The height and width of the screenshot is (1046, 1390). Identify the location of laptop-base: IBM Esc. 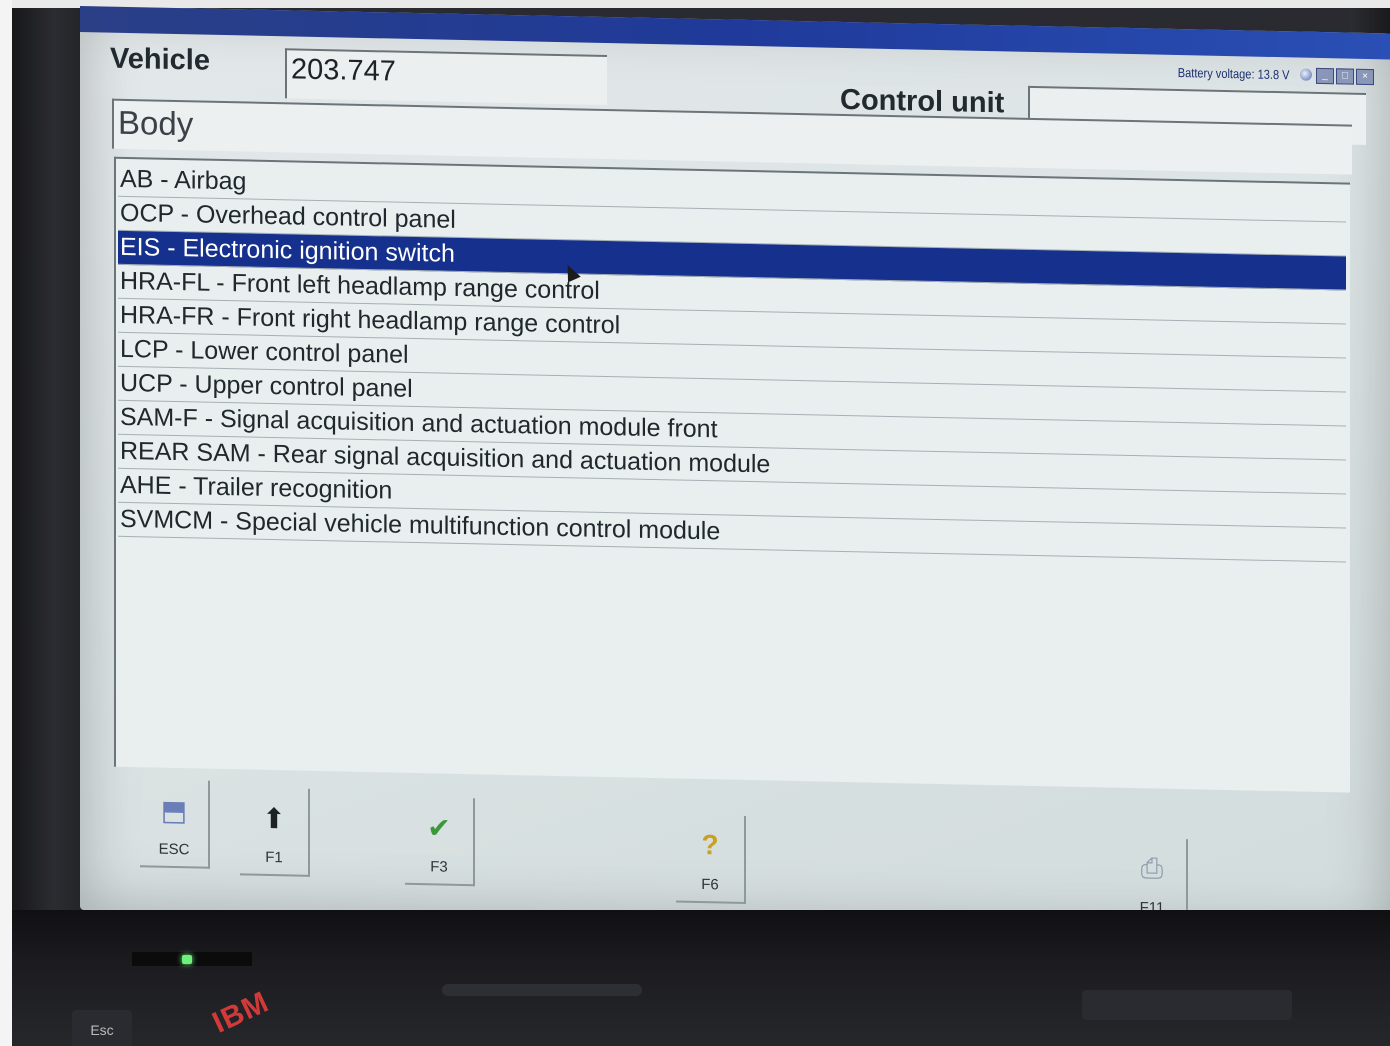
(701, 978).